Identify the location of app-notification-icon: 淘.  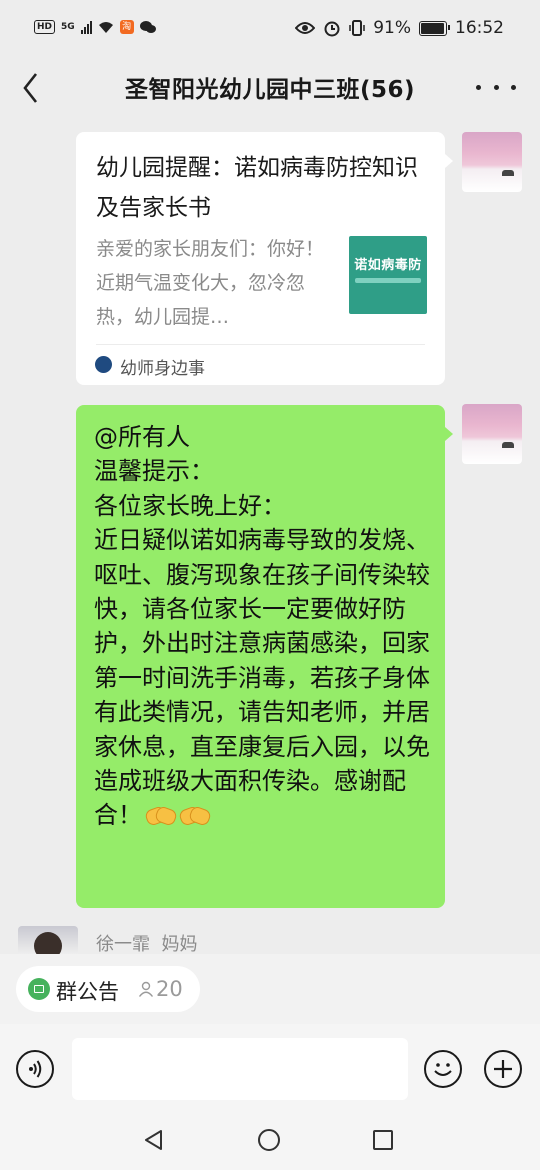
(126, 27).